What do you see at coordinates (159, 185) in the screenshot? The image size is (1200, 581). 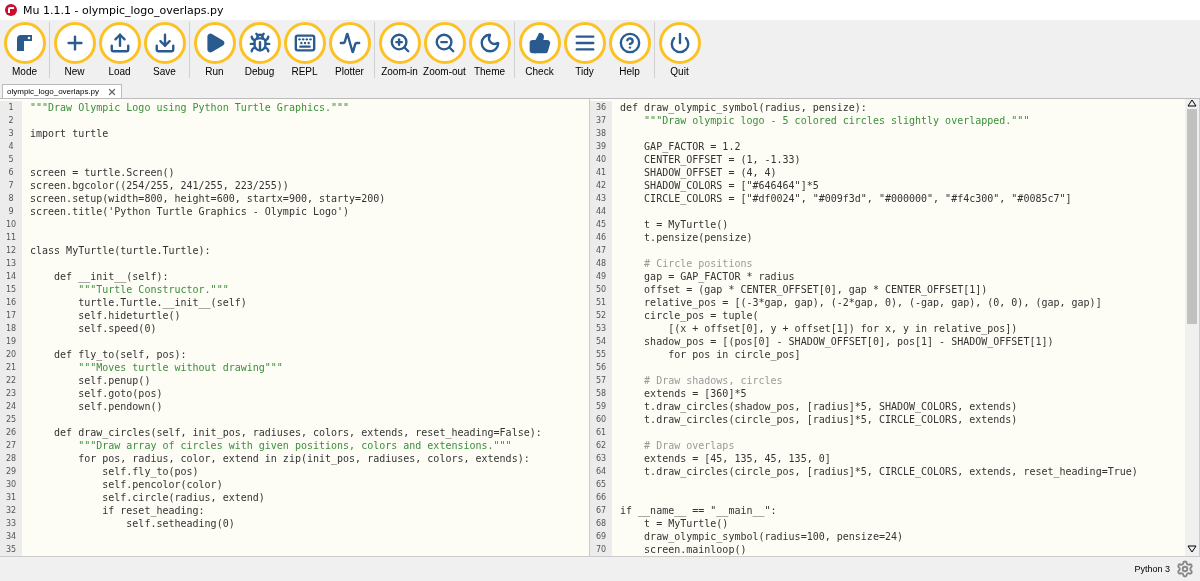 I see `code-line: screen.bgcolor((254/255, 241/255, 223/255))` at bounding box center [159, 185].